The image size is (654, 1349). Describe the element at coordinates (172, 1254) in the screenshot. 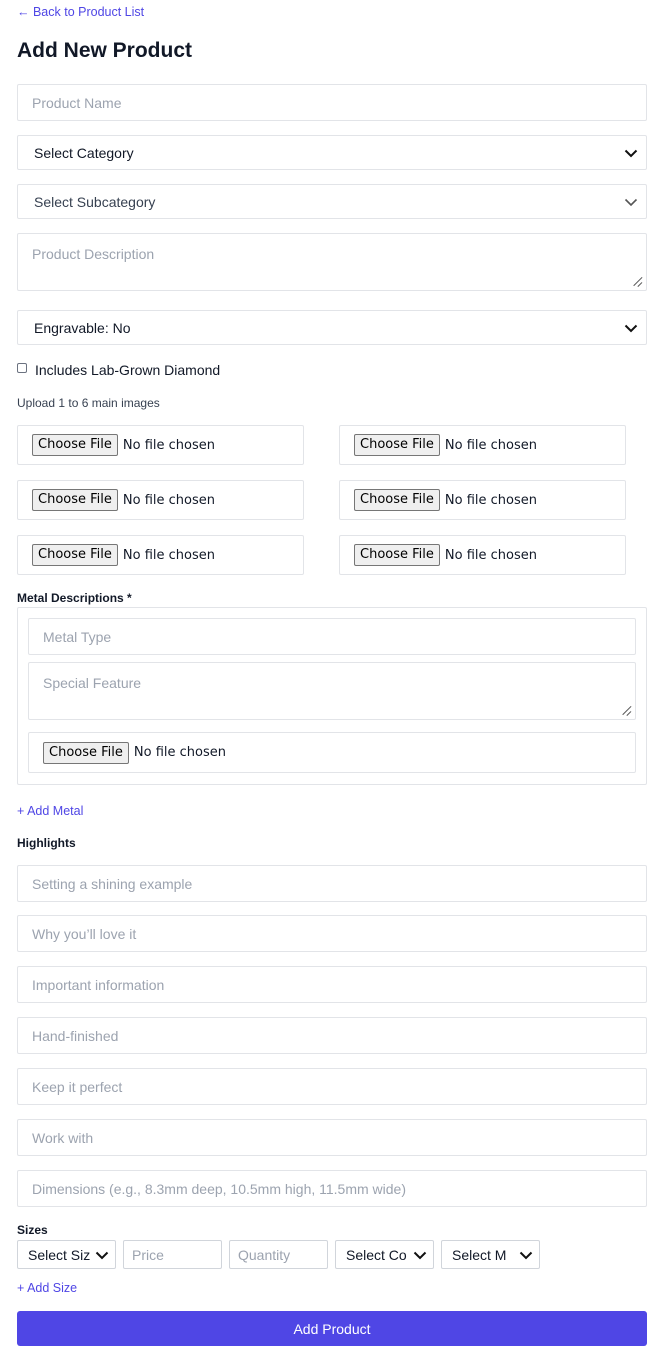

I see `price-input: Price` at that location.